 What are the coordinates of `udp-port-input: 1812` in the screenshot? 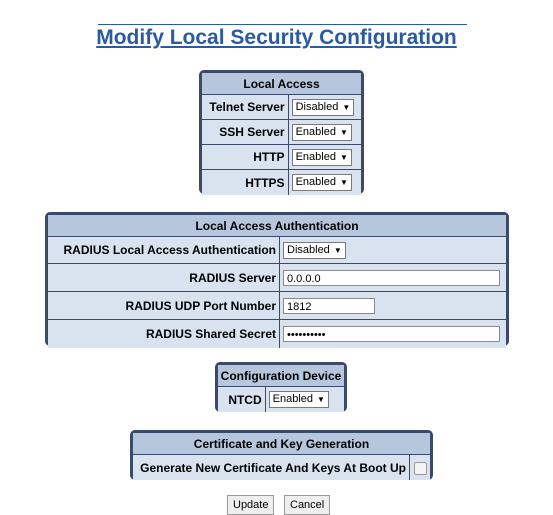 It's located at (329, 305).